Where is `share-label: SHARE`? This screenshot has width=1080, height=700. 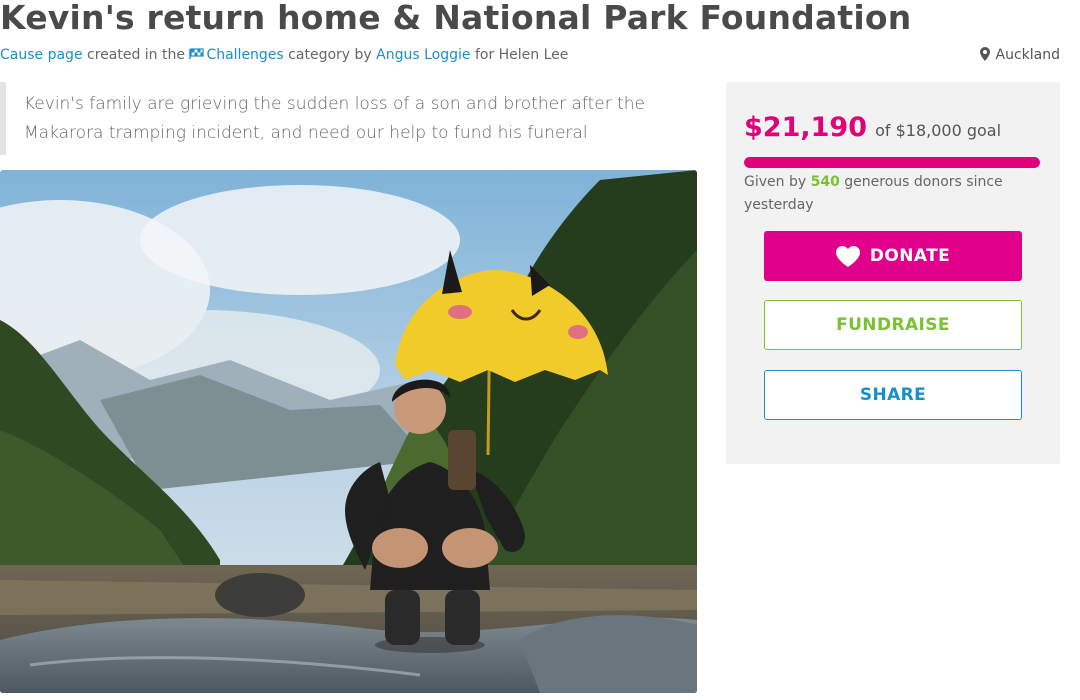
share-label: SHARE is located at coordinates (893, 395).